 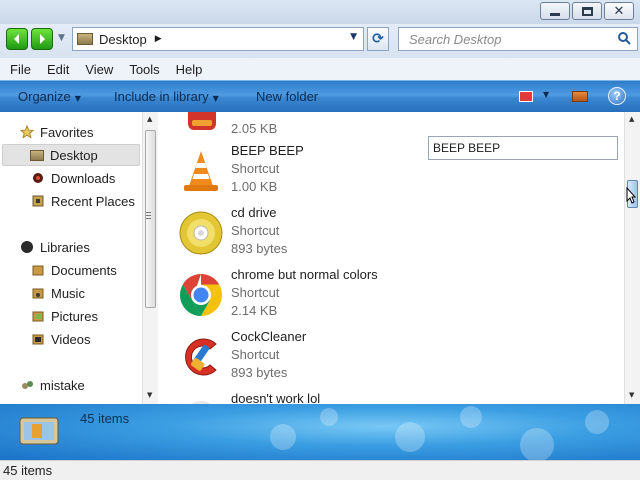 What do you see at coordinates (27, 385) in the screenshot?
I see `mistake-icon` at bounding box center [27, 385].